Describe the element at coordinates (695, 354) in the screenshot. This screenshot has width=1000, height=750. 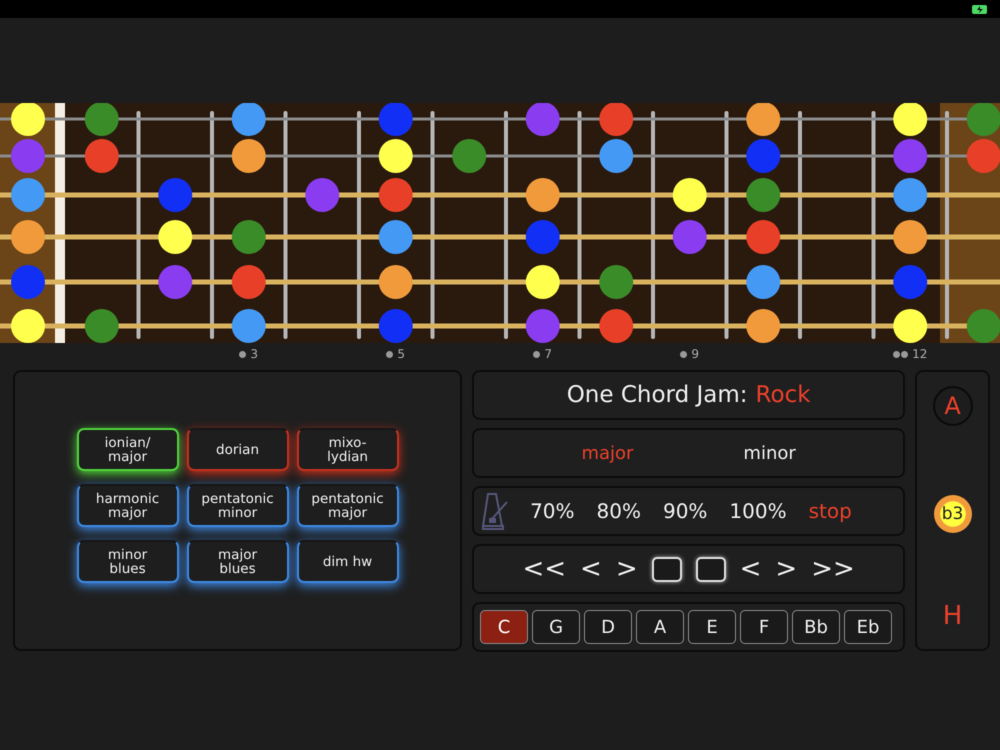
I see `fret-number: 9` at that location.